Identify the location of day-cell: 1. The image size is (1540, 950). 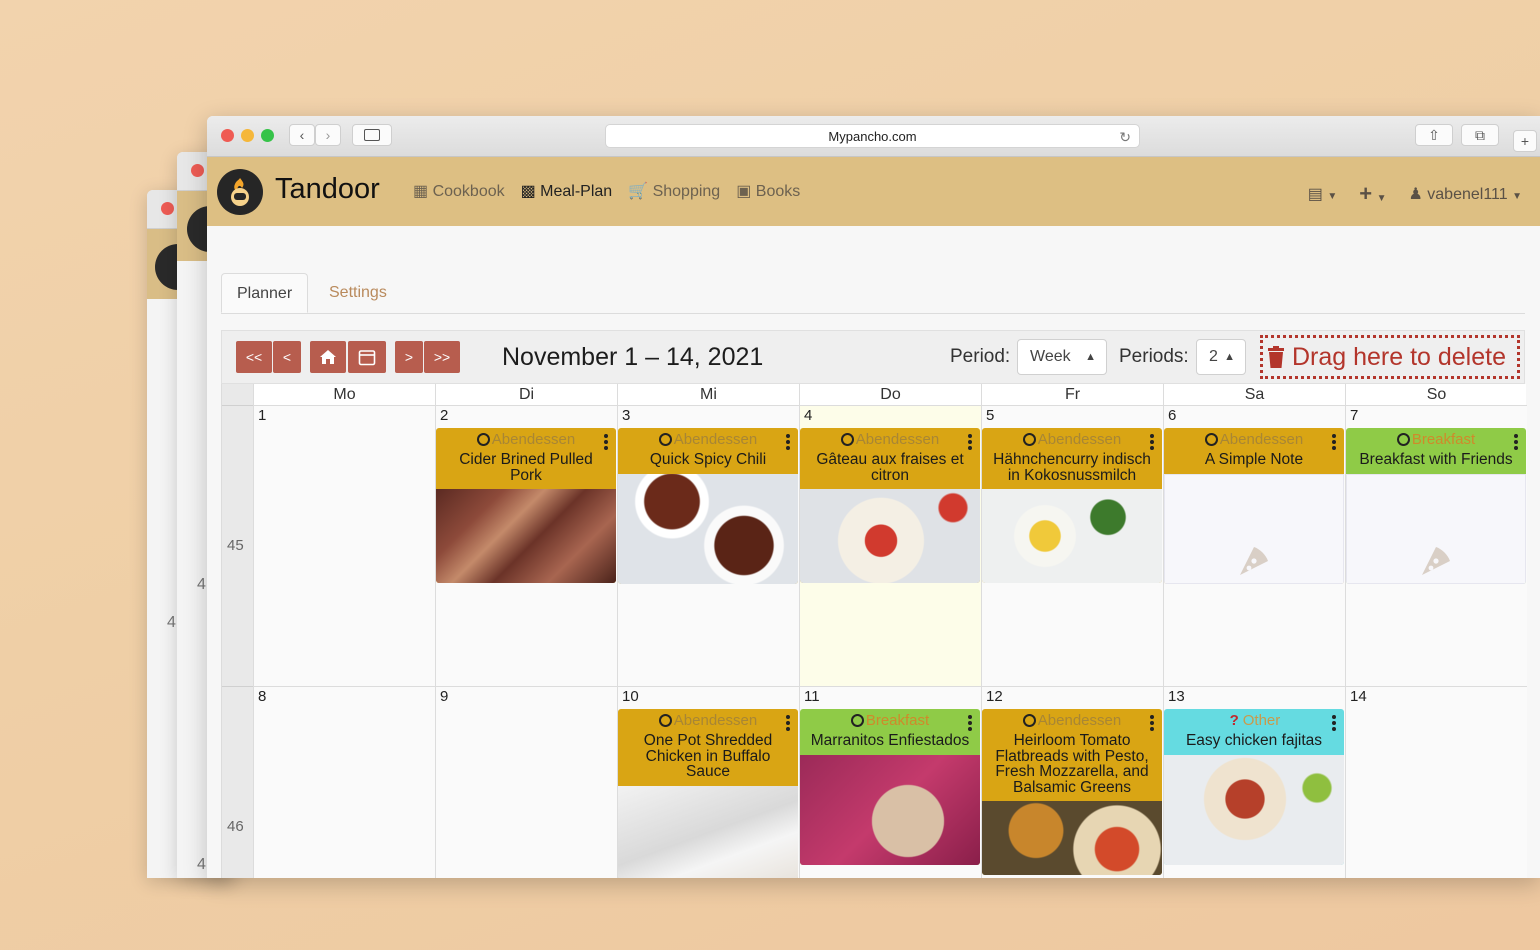
(344, 546).